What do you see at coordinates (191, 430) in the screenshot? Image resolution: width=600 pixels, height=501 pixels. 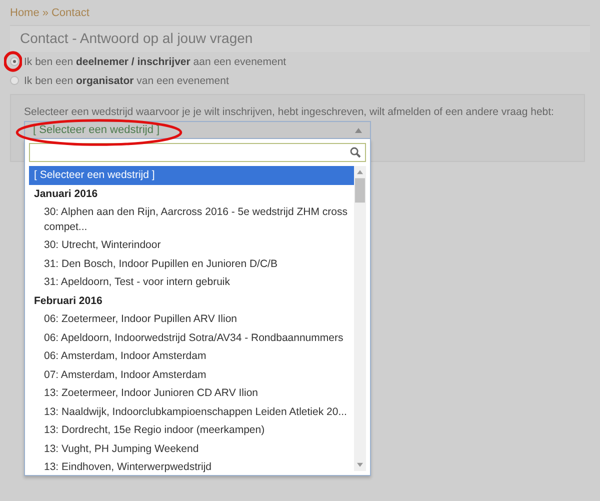 I see `dropdown-option: 13: Dordrecht, 15e Regio indoor (meerkampen)` at bounding box center [191, 430].